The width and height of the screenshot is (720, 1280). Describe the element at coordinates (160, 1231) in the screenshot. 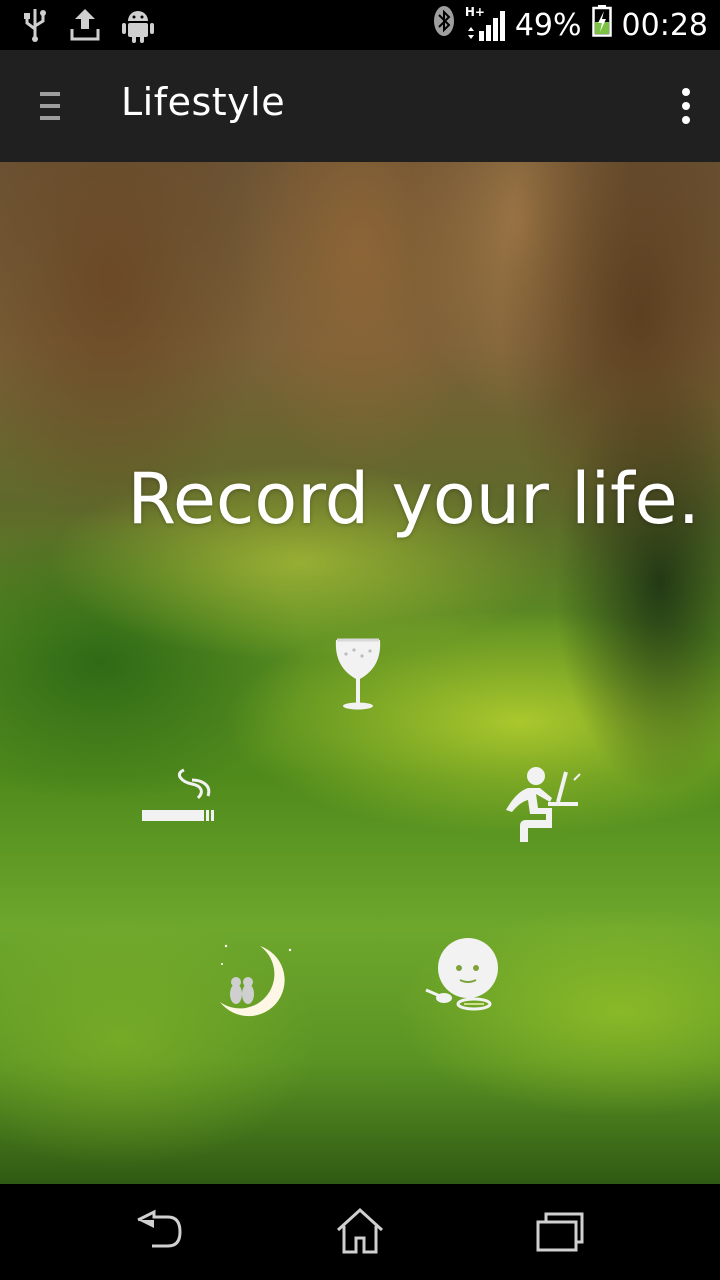

I see `back-icon` at that location.